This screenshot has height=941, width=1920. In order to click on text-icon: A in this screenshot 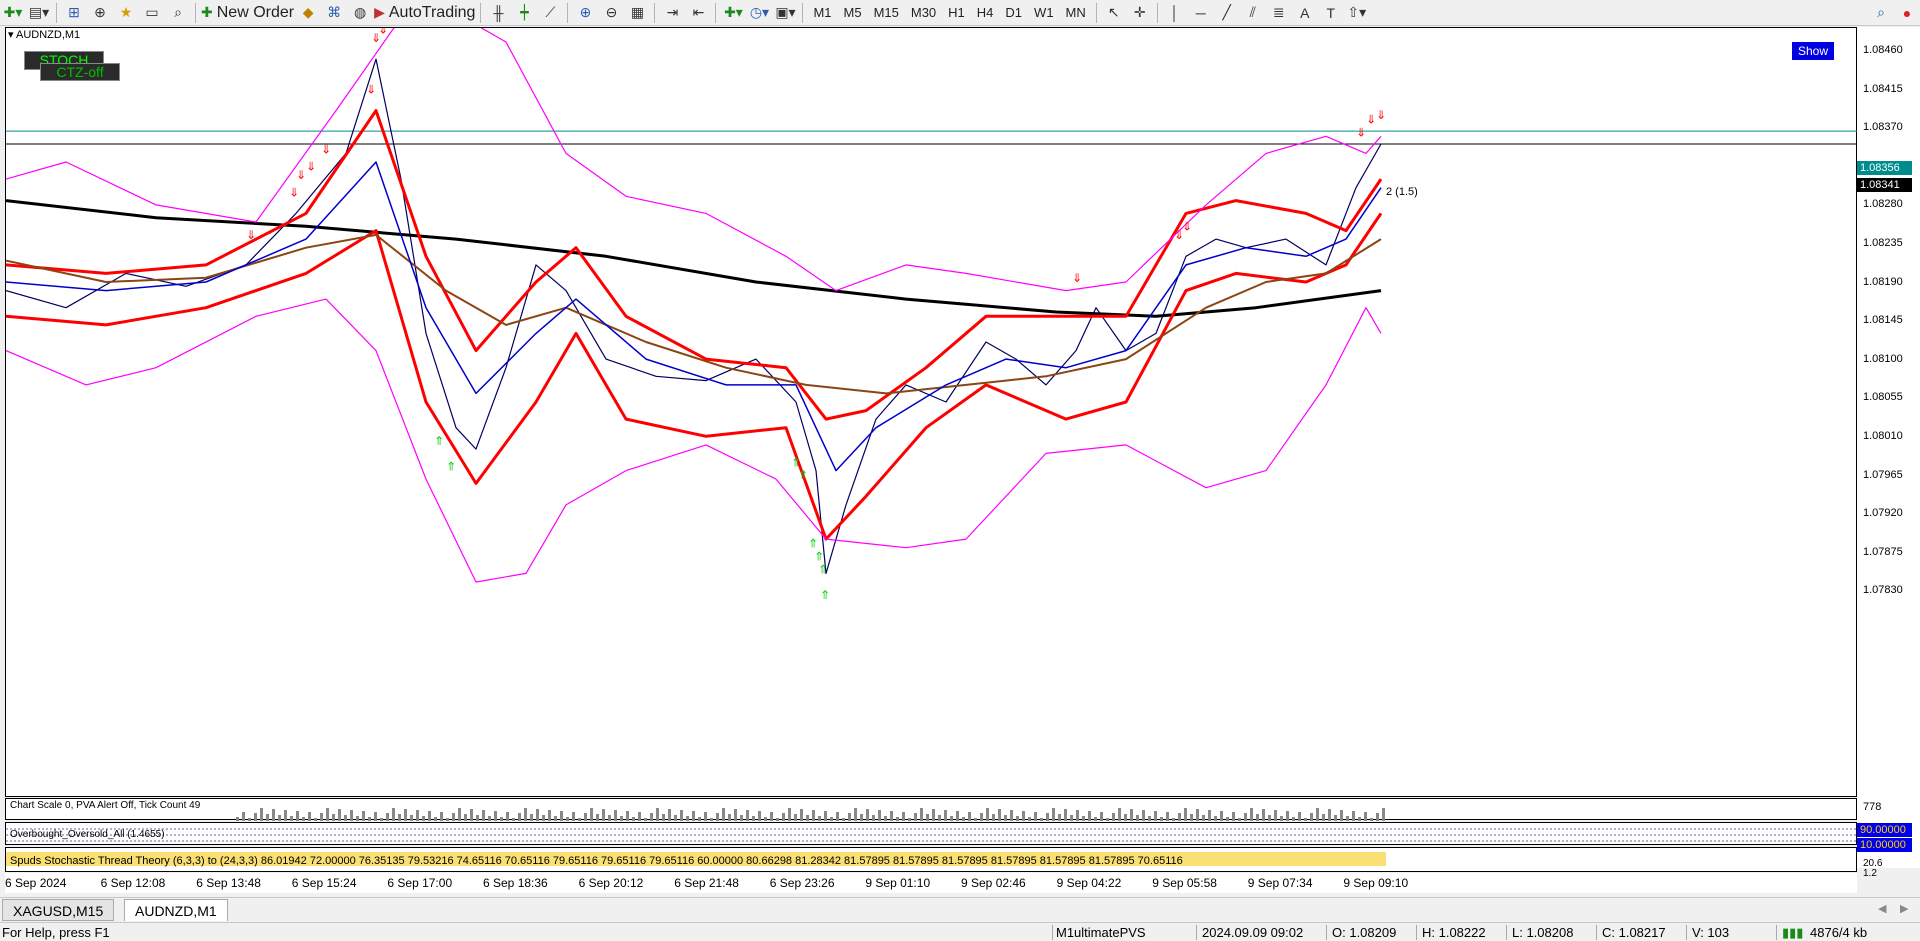, I will do `click(1305, 13)`.